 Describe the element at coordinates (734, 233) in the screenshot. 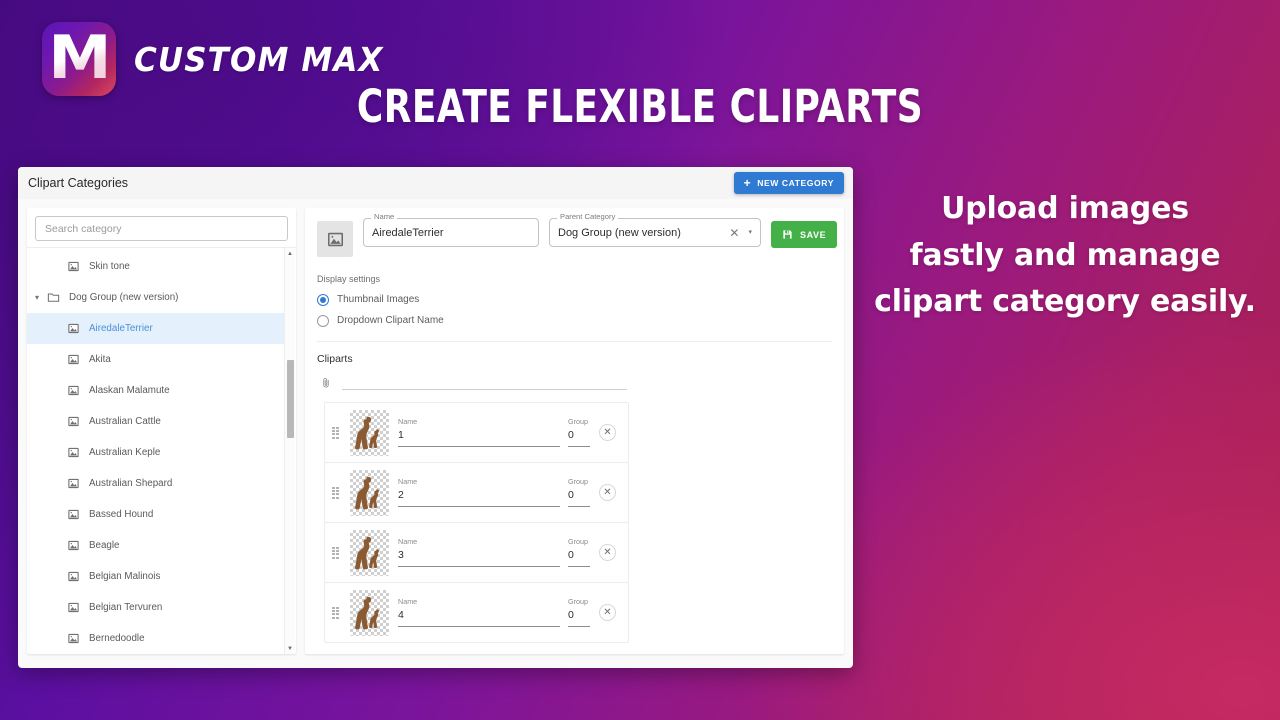

I see `clear-icon: ✕` at that location.